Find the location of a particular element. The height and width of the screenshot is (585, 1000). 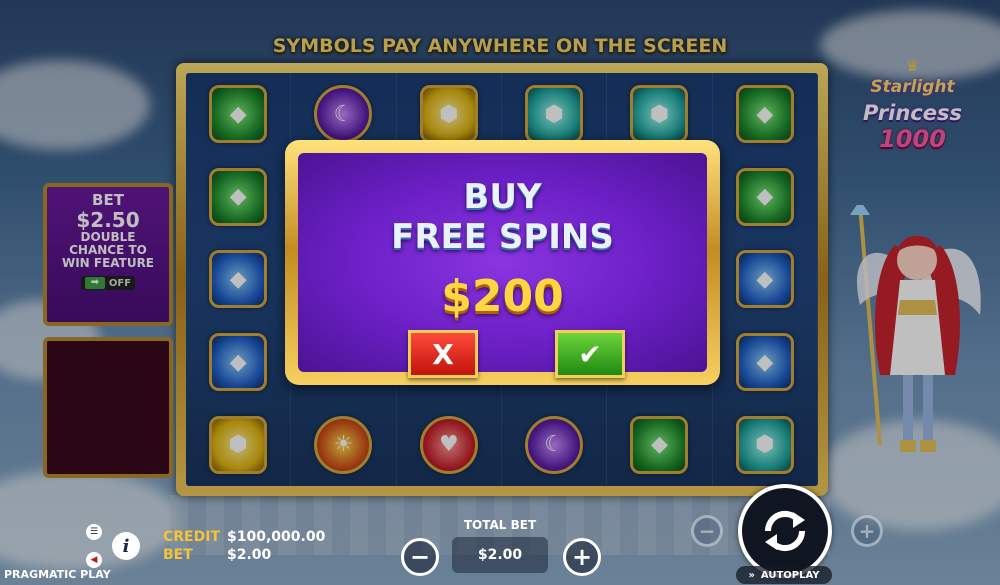

menu-button: ☰ is located at coordinates (94, 532).